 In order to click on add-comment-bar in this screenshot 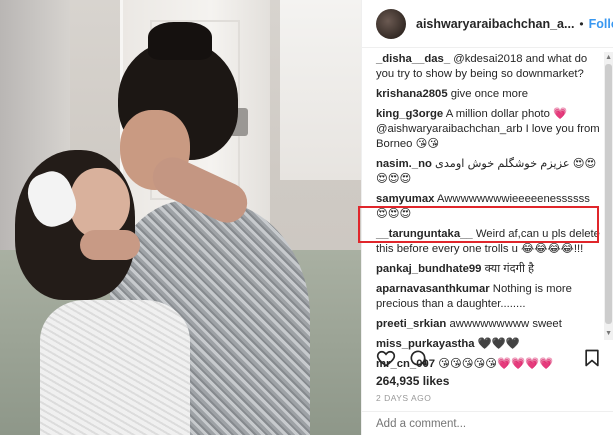, I will do `click(487, 423)`.